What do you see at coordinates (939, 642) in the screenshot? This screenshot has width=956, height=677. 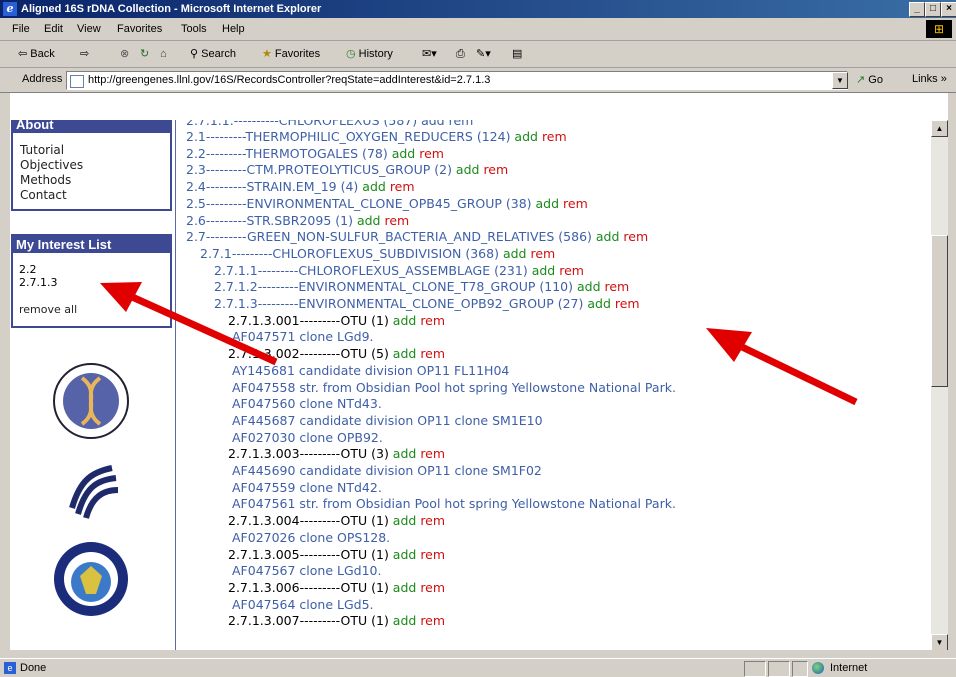 I see `scroll-down-button: ▼` at bounding box center [939, 642].